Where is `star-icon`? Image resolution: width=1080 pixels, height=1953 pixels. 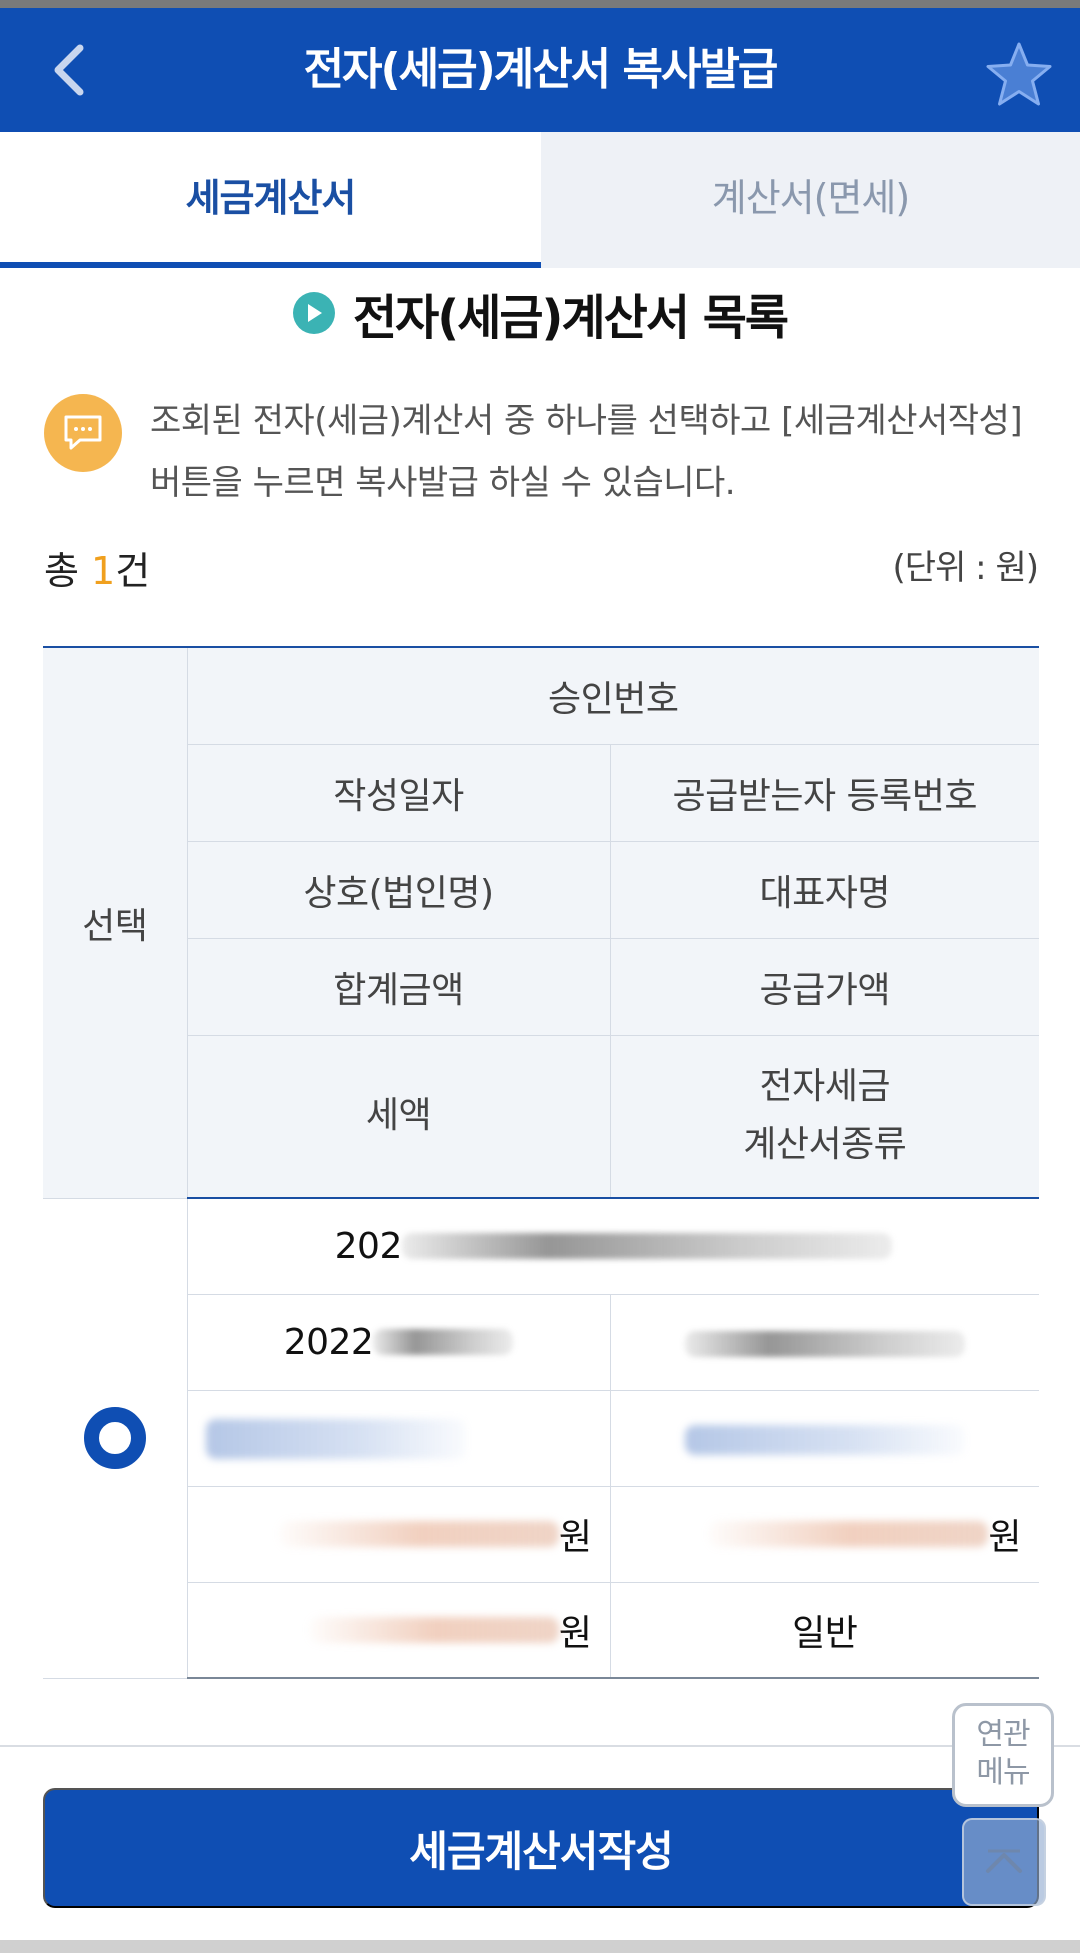
star-icon is located at coordinates (1019, 74).